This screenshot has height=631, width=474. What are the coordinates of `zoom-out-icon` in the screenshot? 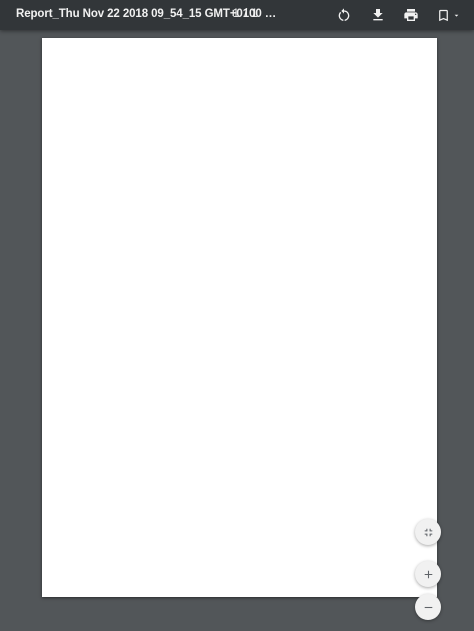 It's located at (428, 607).